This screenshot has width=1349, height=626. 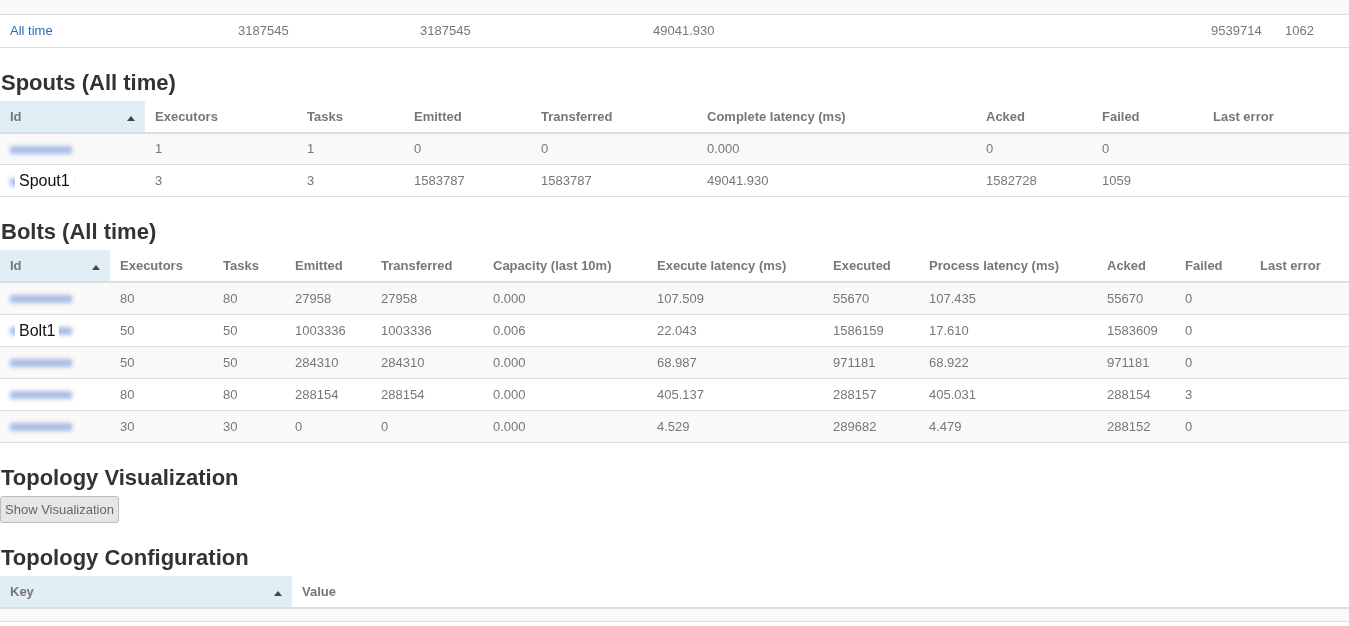 What do you see at coordinates (79, 232) in the screenshot?
I see `section-heading: Bolts (All time)` at bounding box center [79, 232].